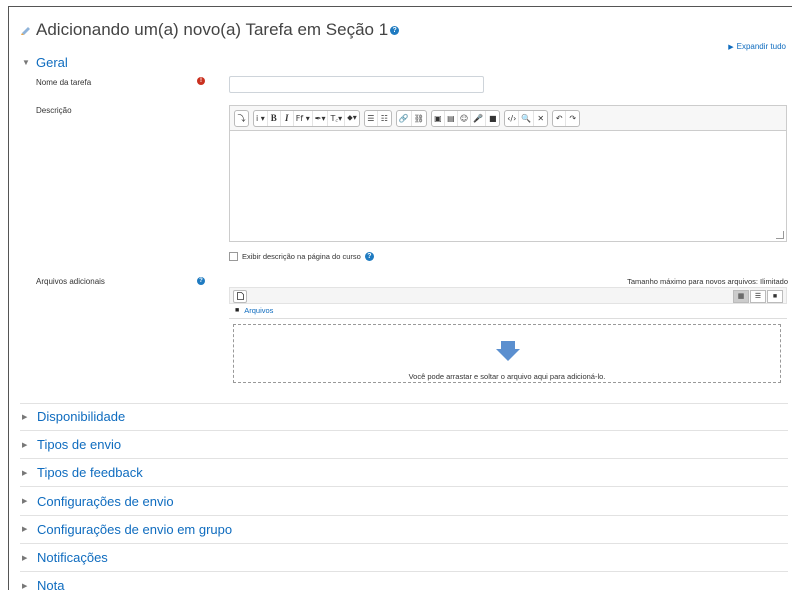  What do you see at coordinates (508, 318) in the screenshot?
I see `path-divider` at bounding box center [508, 318].